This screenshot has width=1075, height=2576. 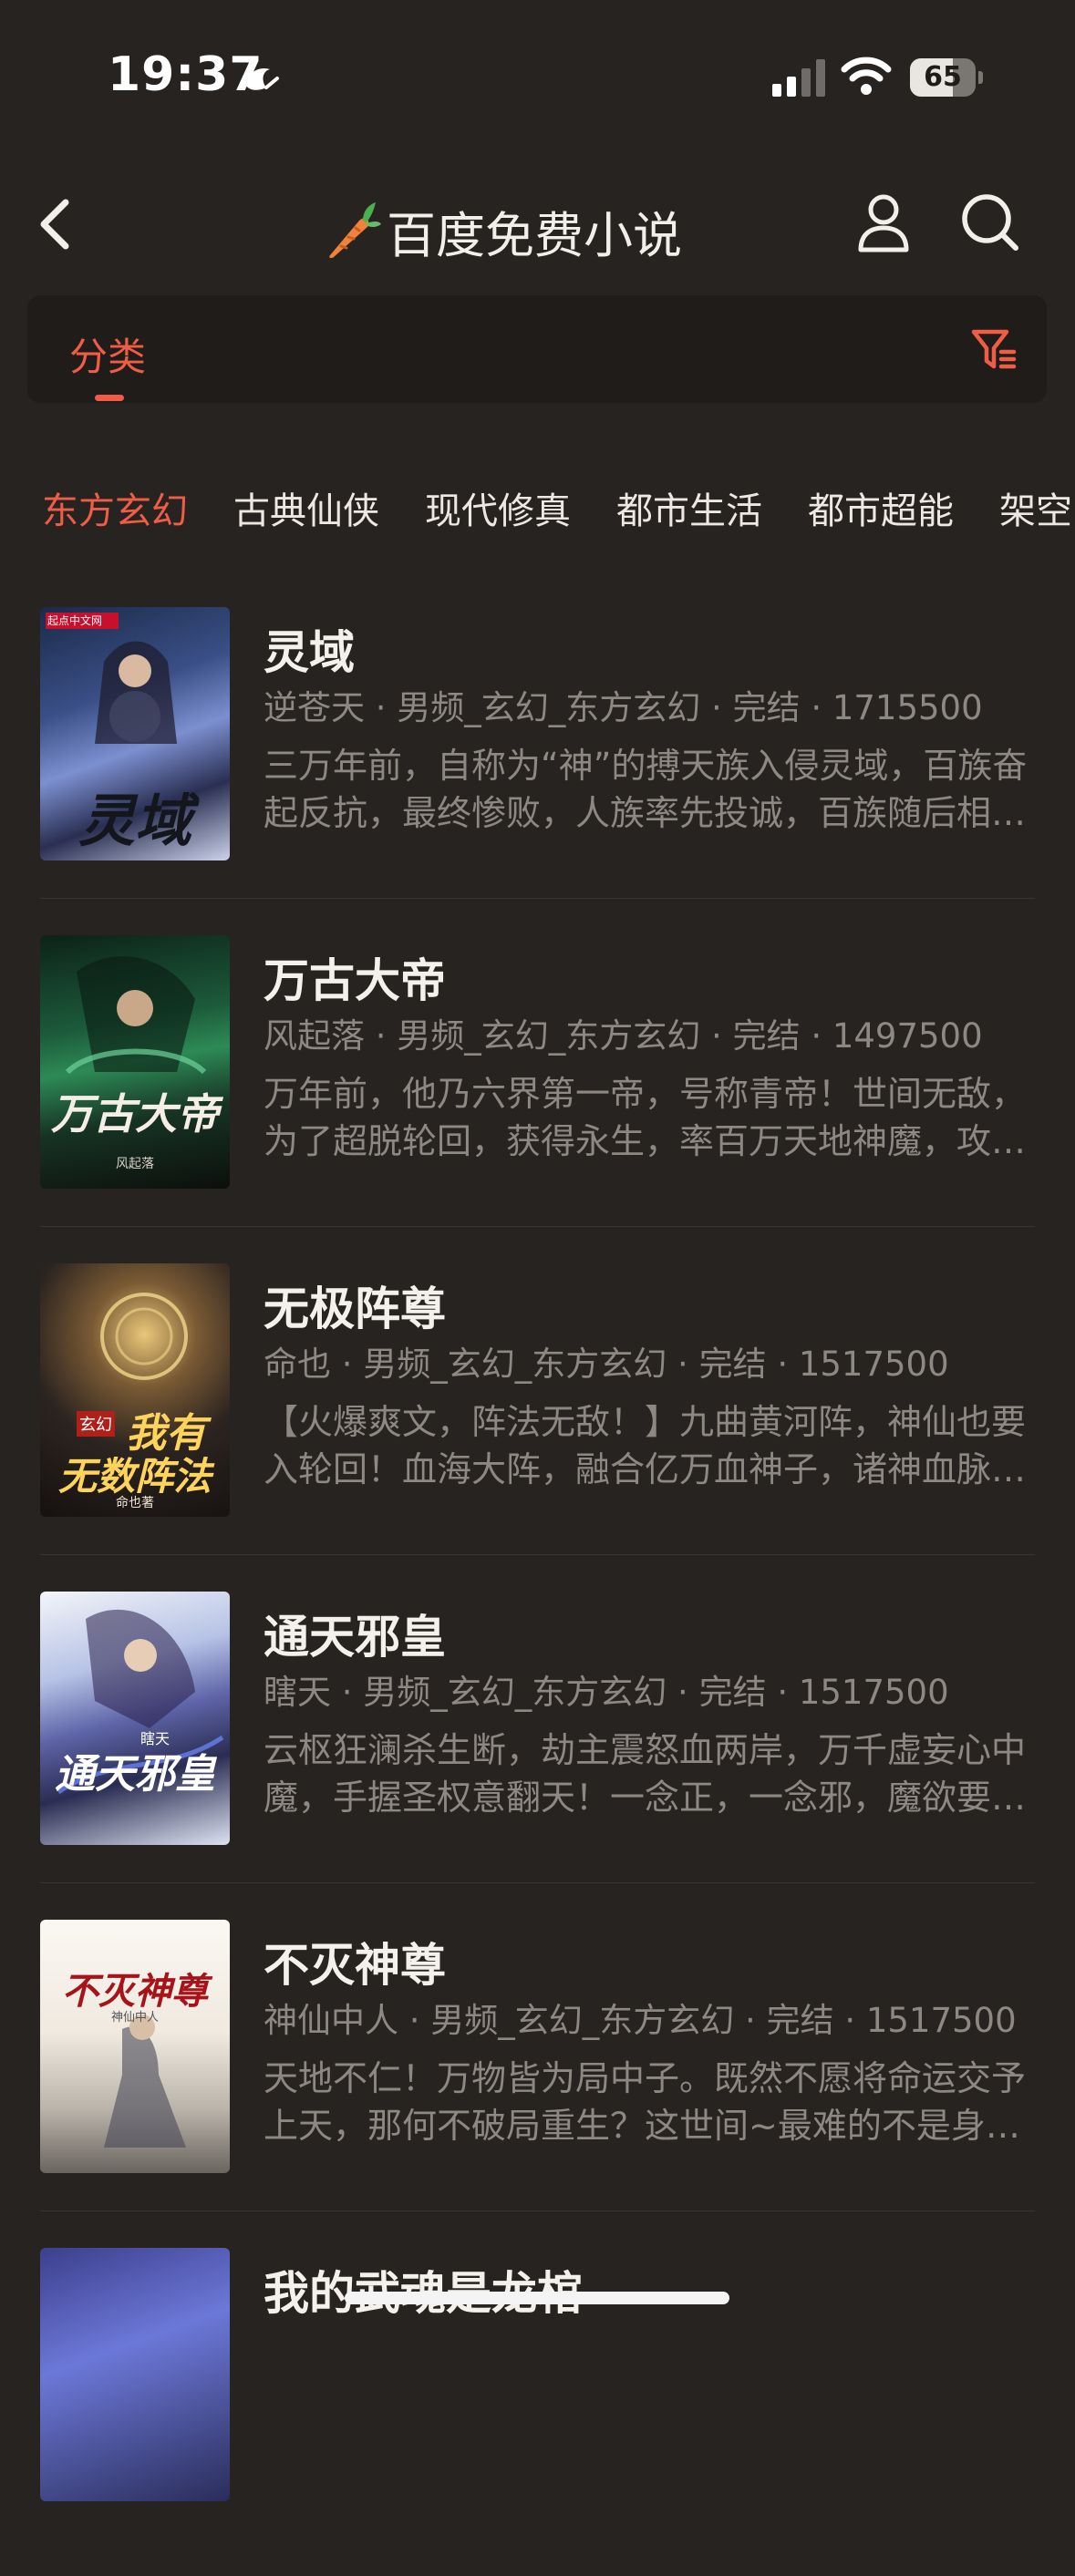 What do you see at coordinates (262, 78) in the screenshot?
I see `focus-moon-icon` at bounding box center [262, 78].